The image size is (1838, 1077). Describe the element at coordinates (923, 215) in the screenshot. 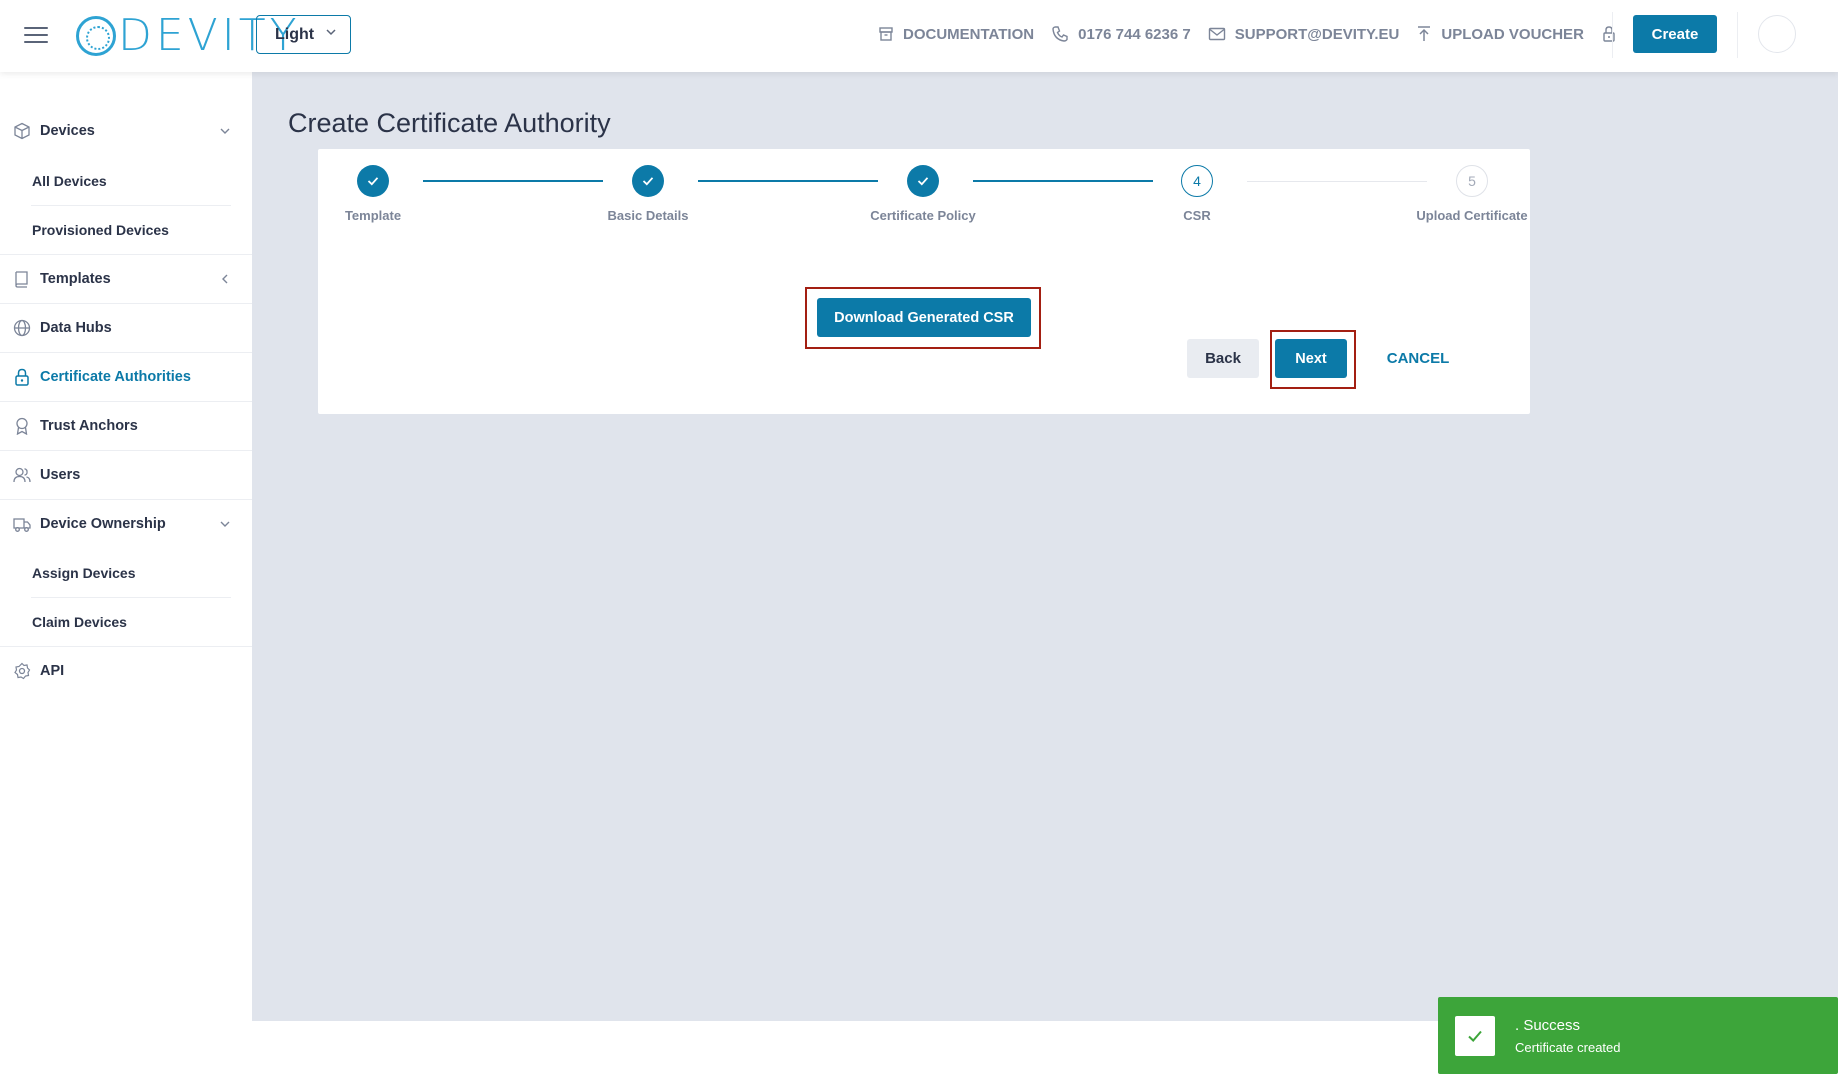

I see `step-label-certificate-policy: Certificate Policy` at that location.